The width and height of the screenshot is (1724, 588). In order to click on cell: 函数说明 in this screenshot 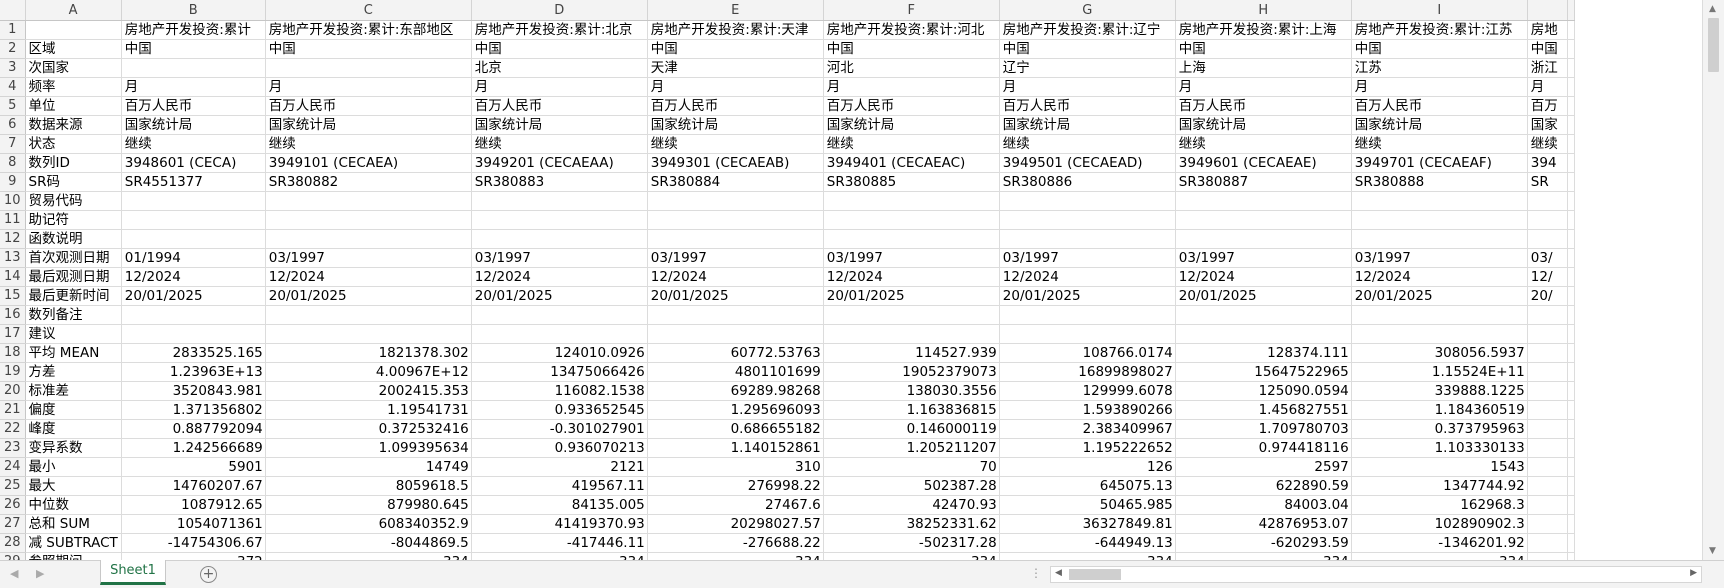, I will do `click(73, 239)`.